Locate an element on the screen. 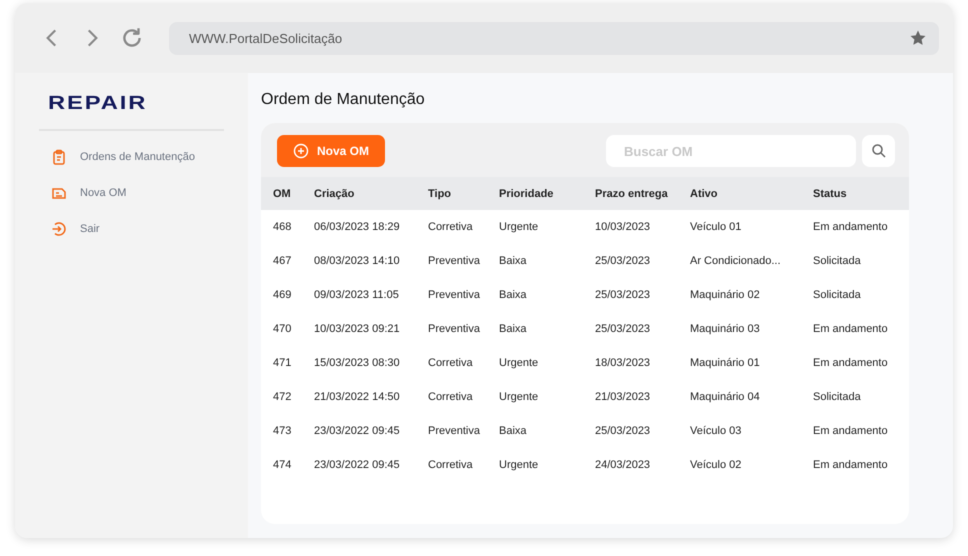 The image size is (968, 556). table-cell-text: 21/03/2023 is located at coordinates (623, 397).